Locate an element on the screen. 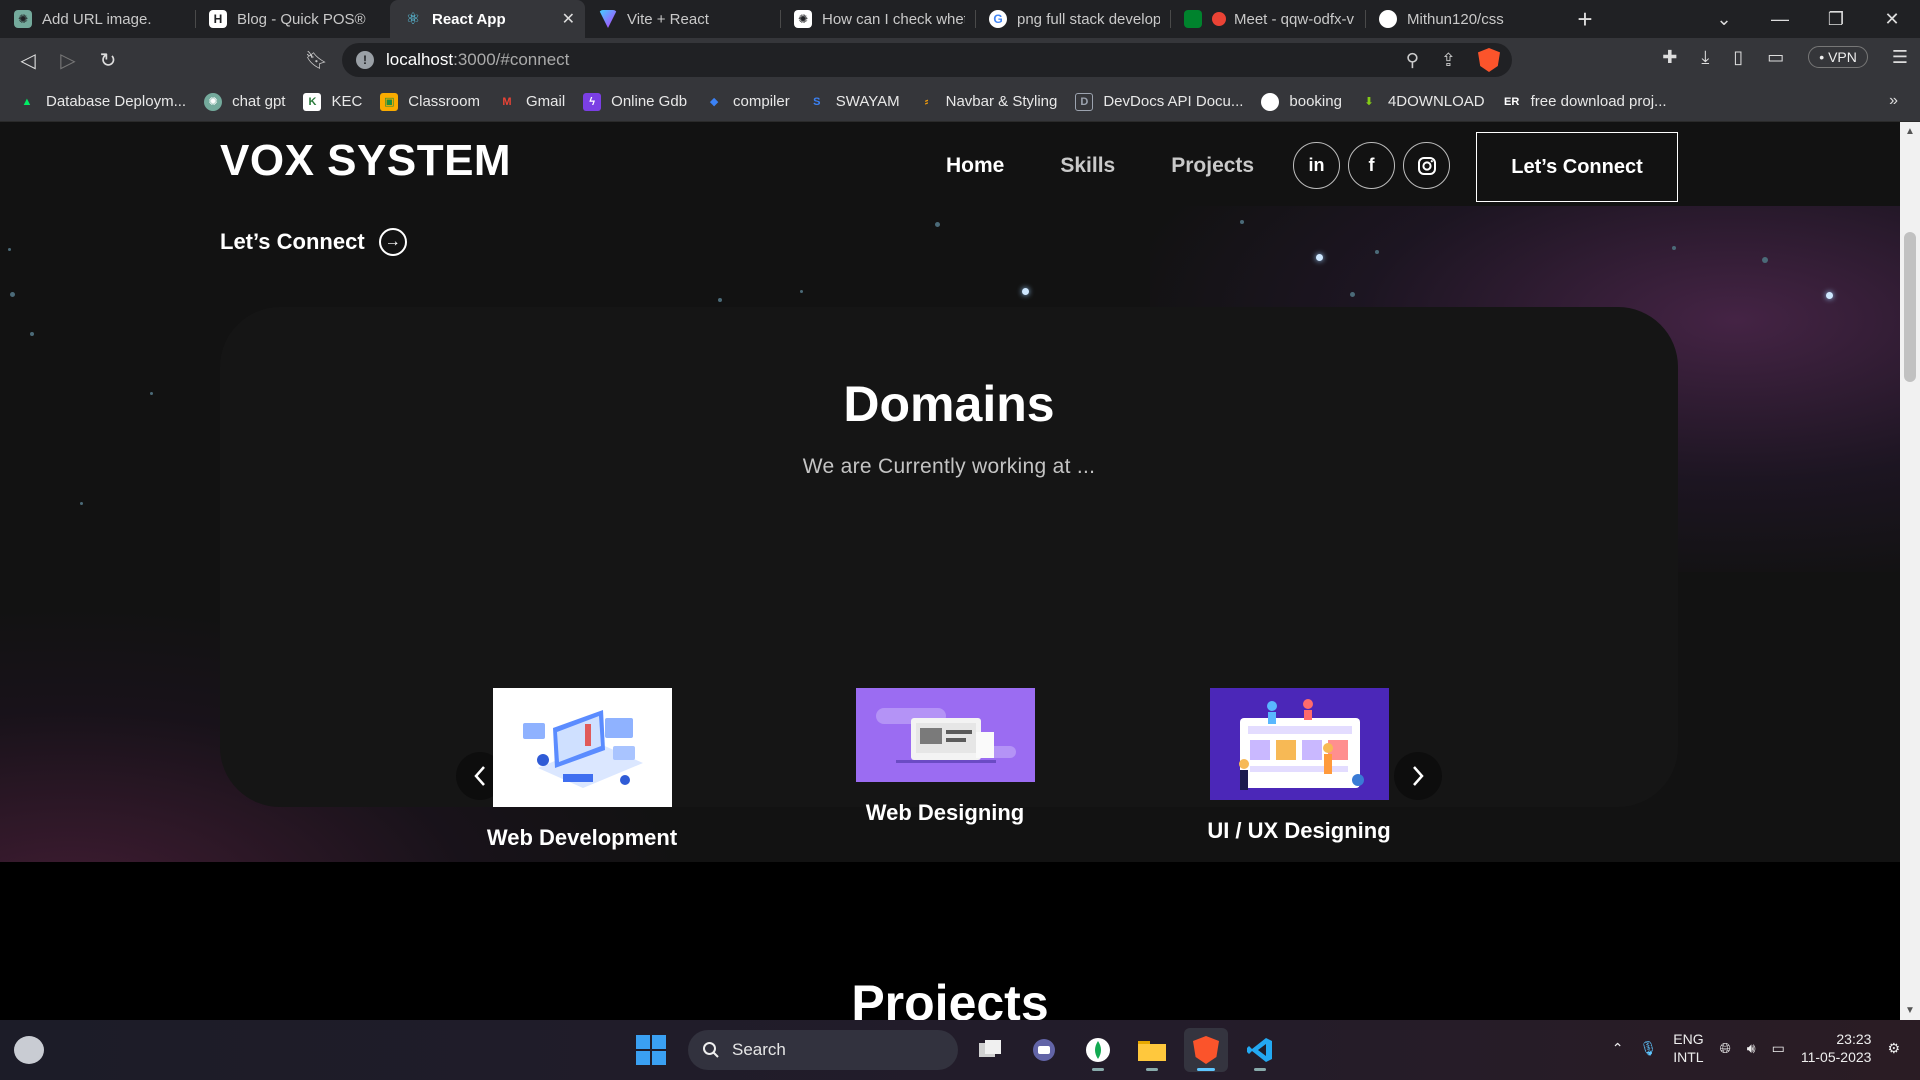  bookmark-item: ◆ compiler is located at coordinates (747, 102).